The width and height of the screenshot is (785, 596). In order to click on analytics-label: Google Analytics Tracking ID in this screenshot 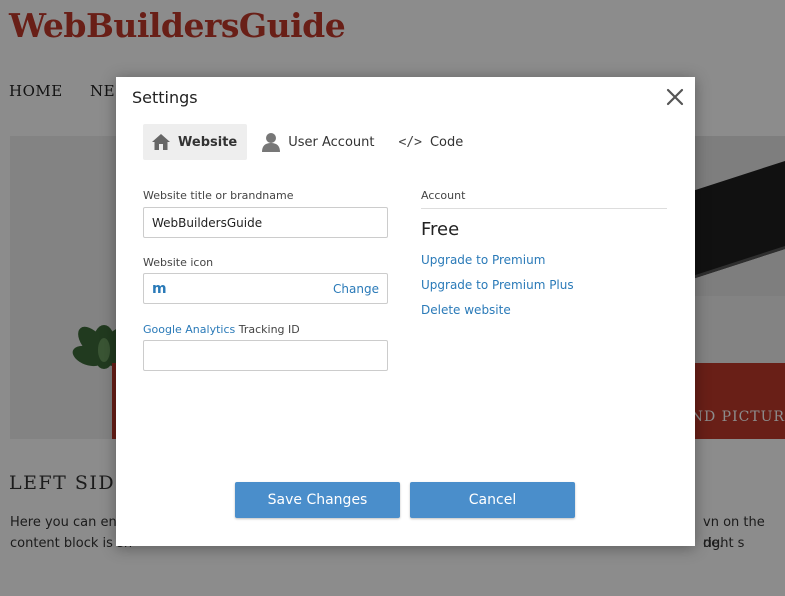, I will do `click(221, 329)`.